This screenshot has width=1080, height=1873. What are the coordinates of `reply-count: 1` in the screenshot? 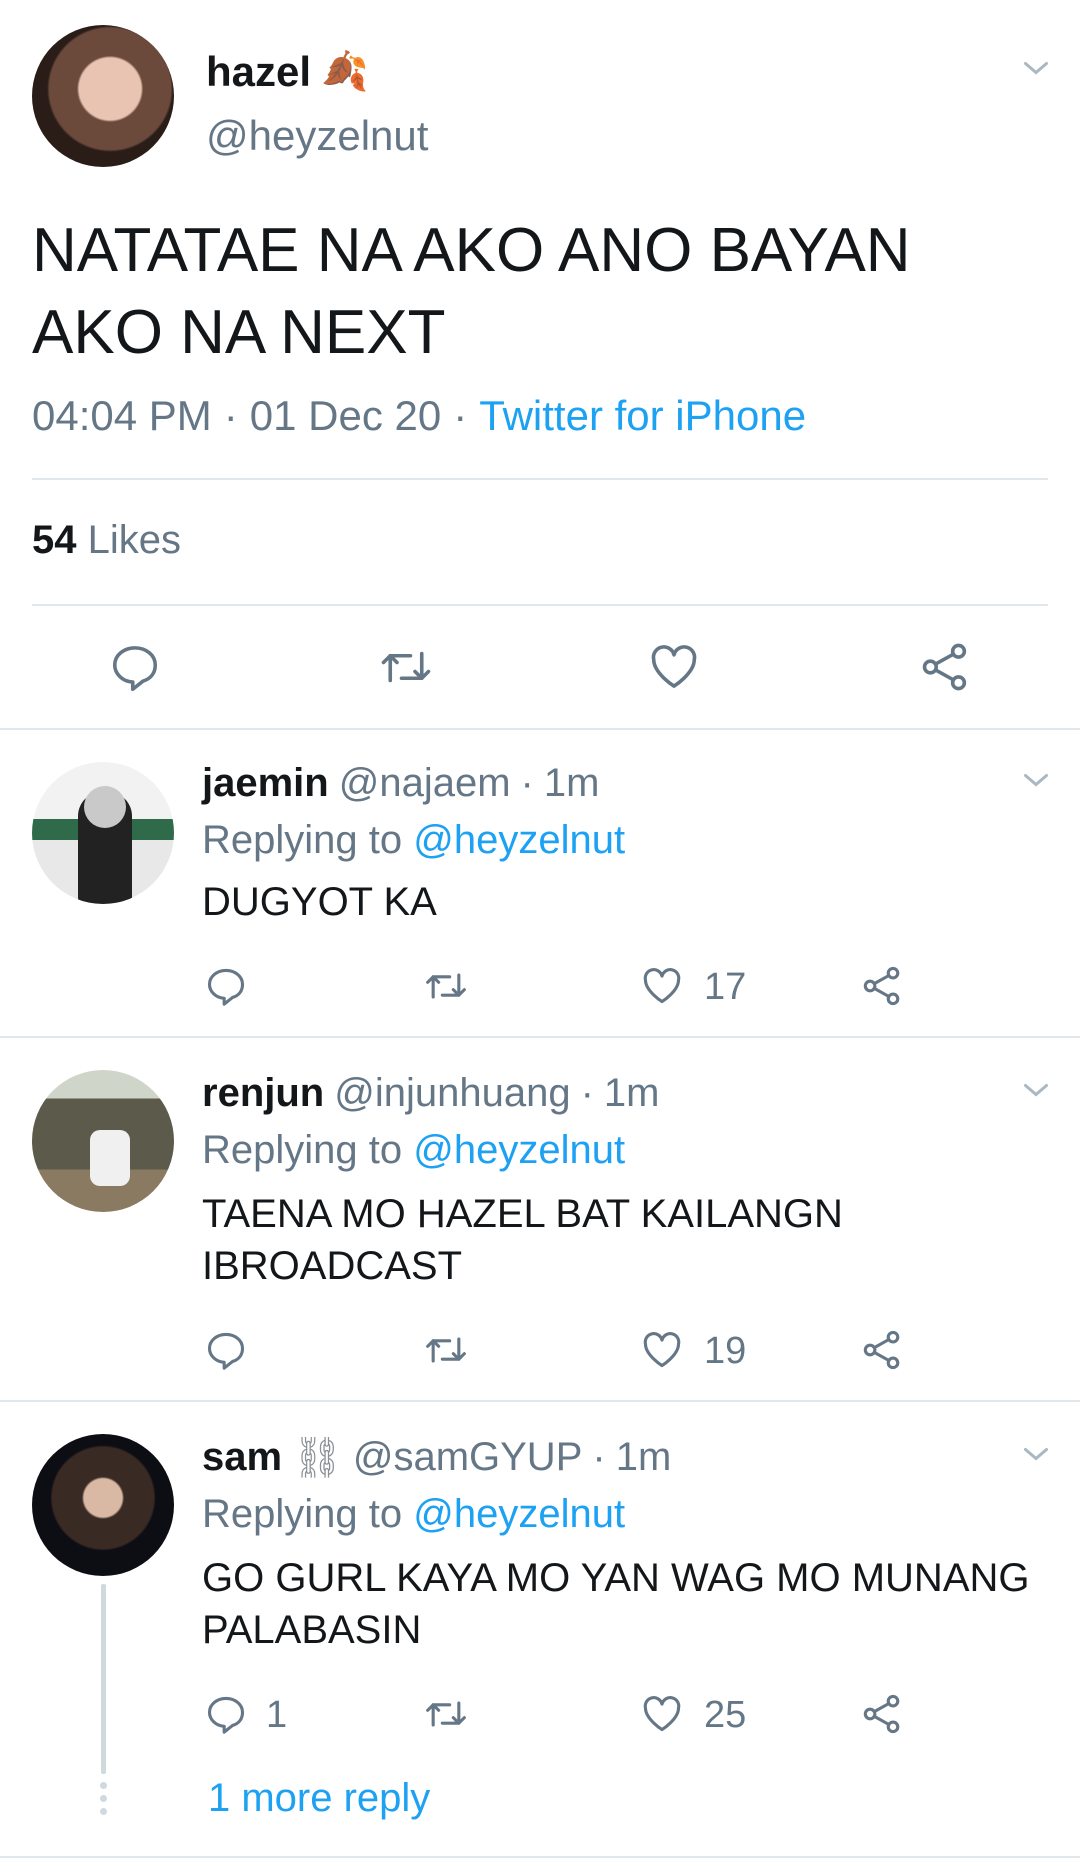 It's located at (277, 1715).